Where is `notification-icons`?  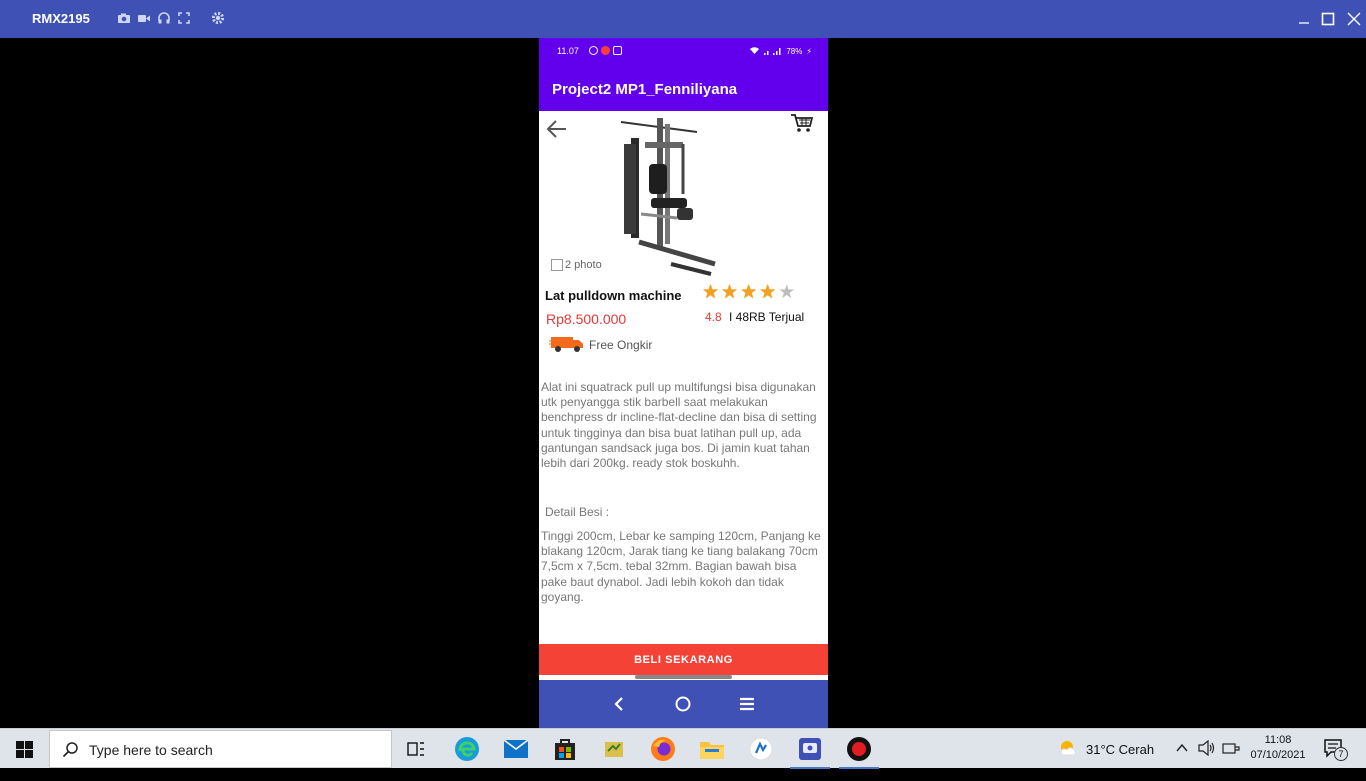 notification-icons is located at coordinates (605, 50).